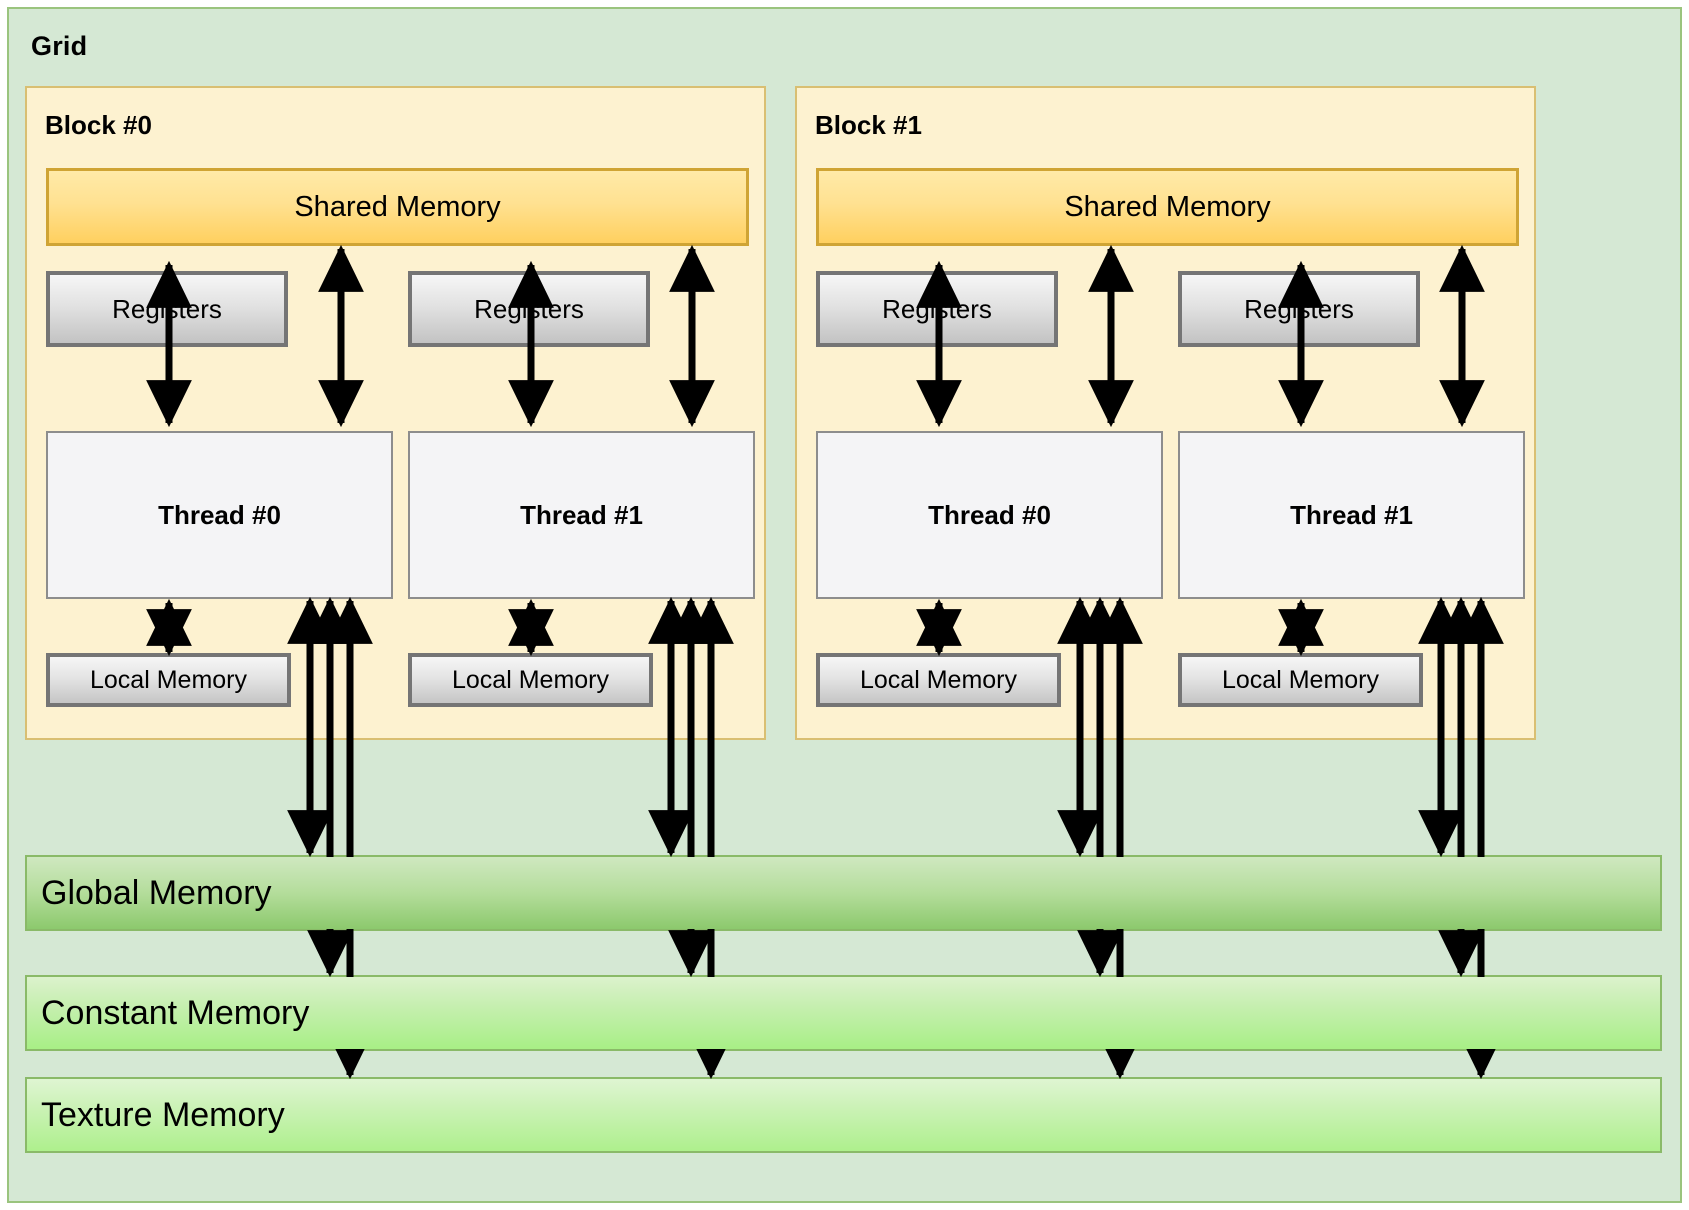 This screenshot has width=1689, height=1210. I want to click on thread-block-1-thread-0: Thread #0, so click(989, 515).